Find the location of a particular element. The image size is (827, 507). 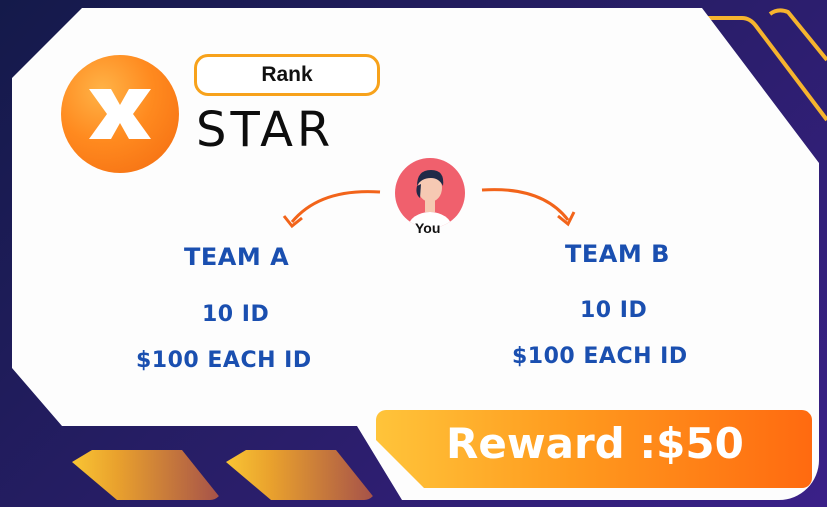

team-a-name: TEAM A is located at coordinates (237, 257).